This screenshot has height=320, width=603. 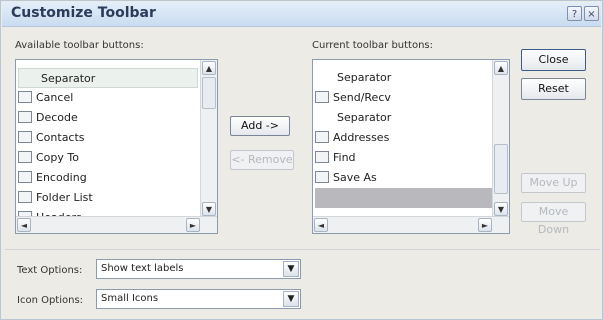 What do you see at coordinates (208, 138) in the screenshot?
I see `available-vertical-scrollbar: ▲ ▼` at bounding box center [208, 138].